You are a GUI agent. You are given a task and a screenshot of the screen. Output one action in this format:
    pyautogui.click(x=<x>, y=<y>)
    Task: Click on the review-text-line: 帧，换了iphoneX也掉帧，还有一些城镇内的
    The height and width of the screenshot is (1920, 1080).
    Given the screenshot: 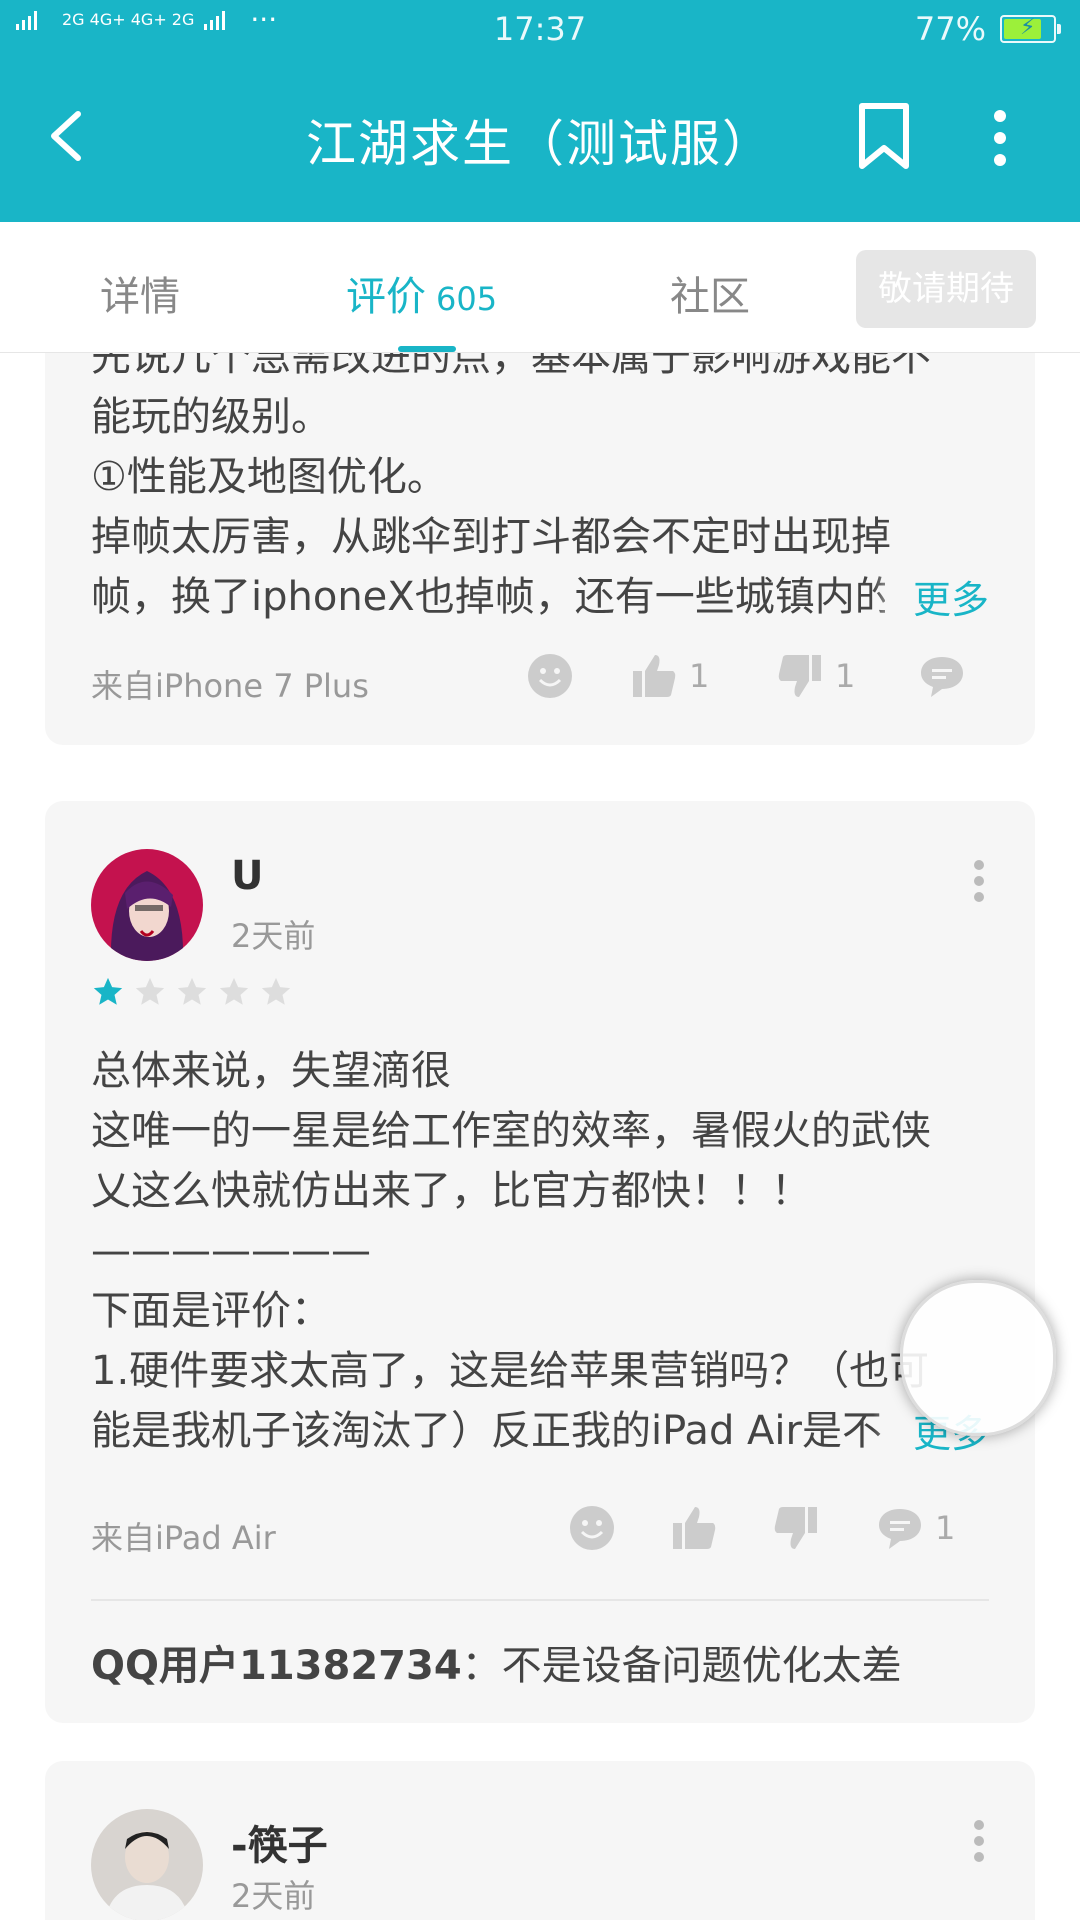 What is the action you would take?
    pyautogui.click(x=488, y=597)
    